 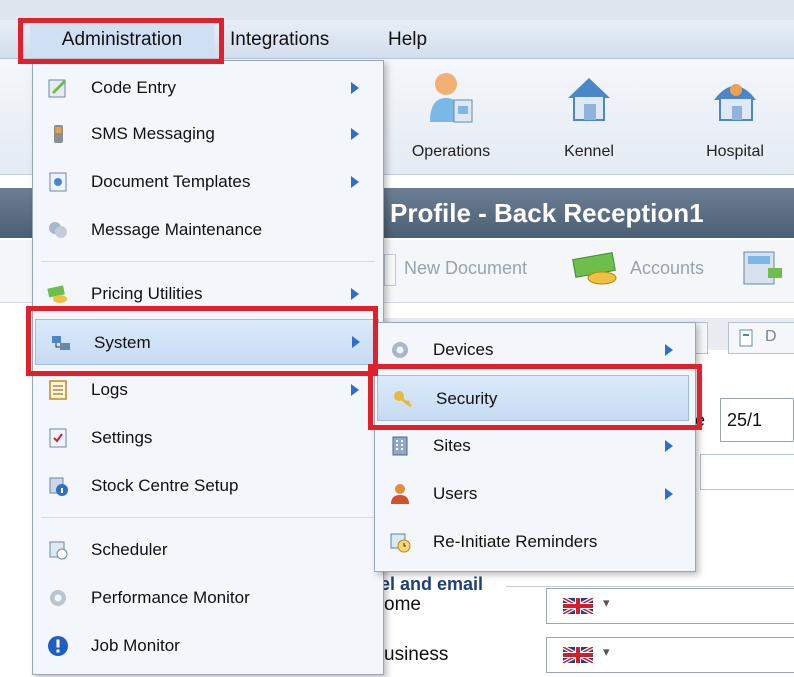 What do you see at coordinates (134, 87) in the screenshot?
I see `menu-item-label: Code Entry` at bounding box center [134, 87].